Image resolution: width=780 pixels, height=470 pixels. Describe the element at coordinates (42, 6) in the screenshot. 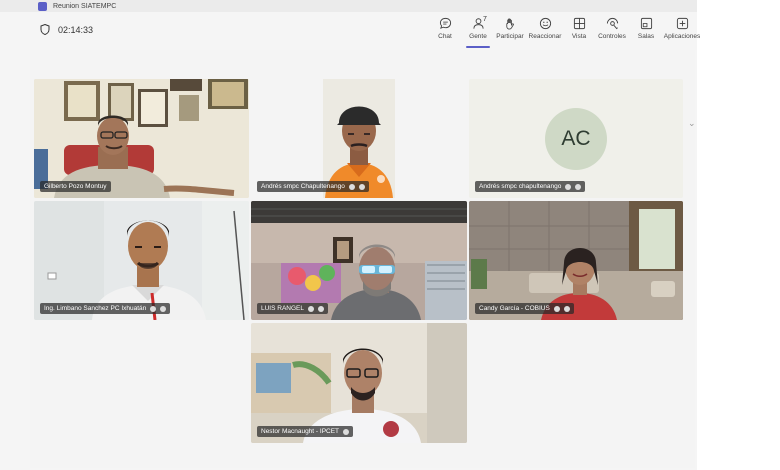

I see `teams-logo-icon` at that location.